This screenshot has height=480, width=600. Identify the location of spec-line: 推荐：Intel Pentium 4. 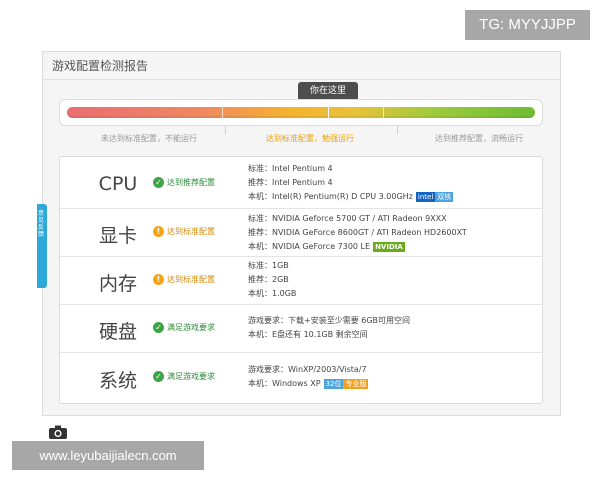
(290, 182).